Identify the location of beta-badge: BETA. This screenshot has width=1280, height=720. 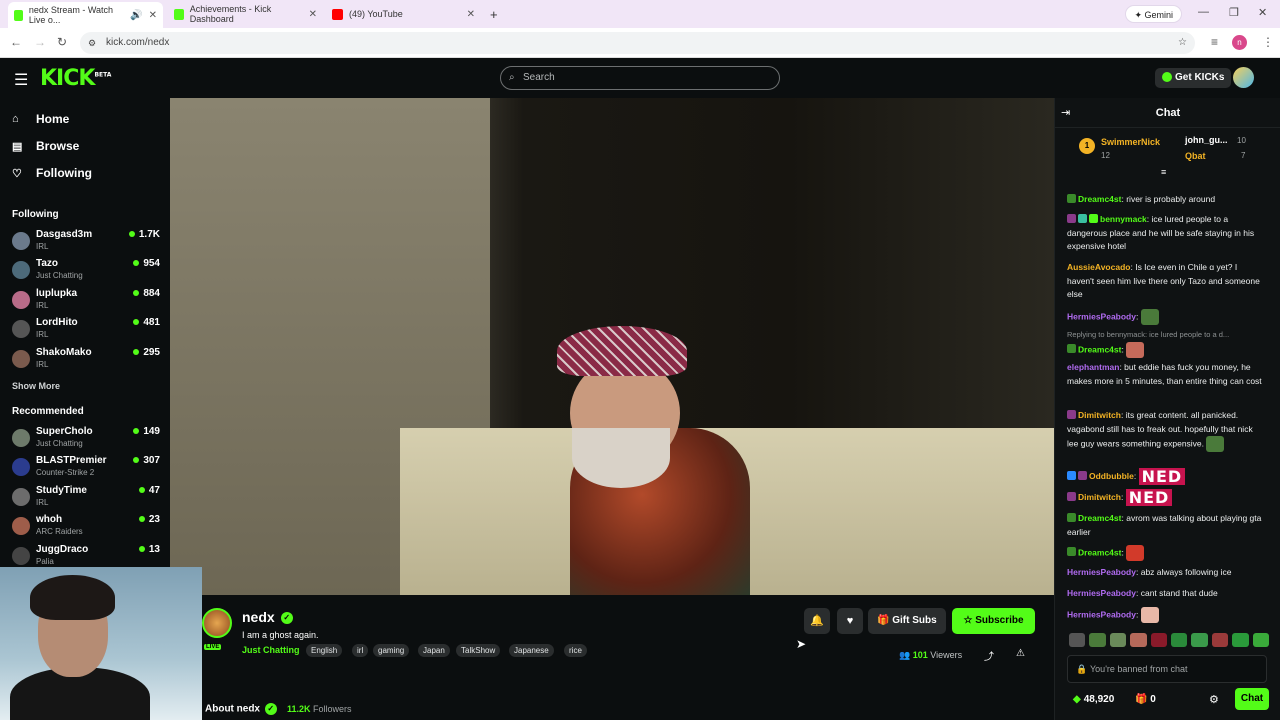
(103, 75).